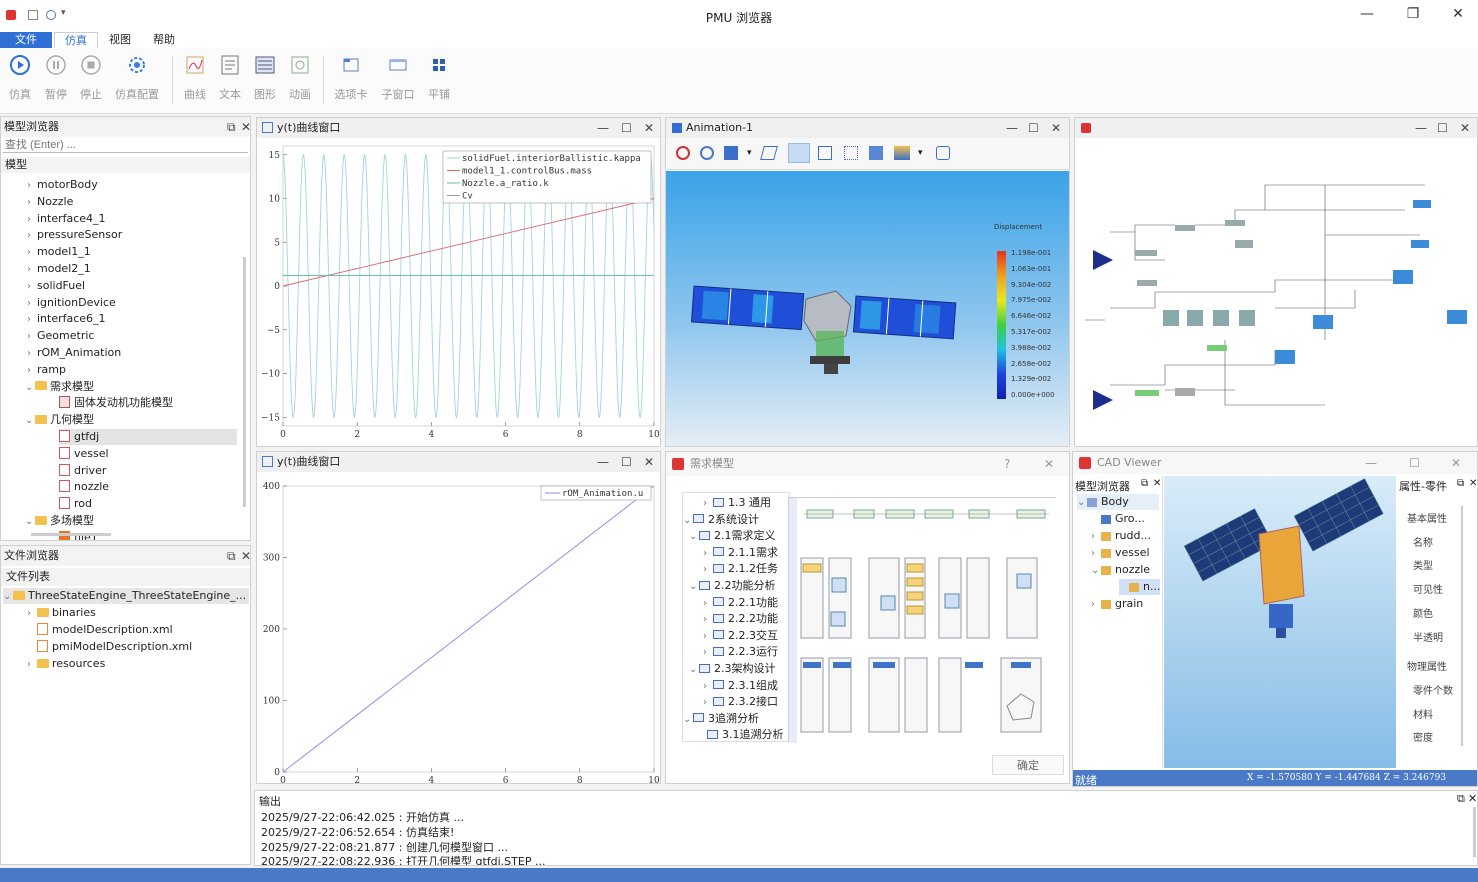  I want to click on camera-icon, so click(943, 153).